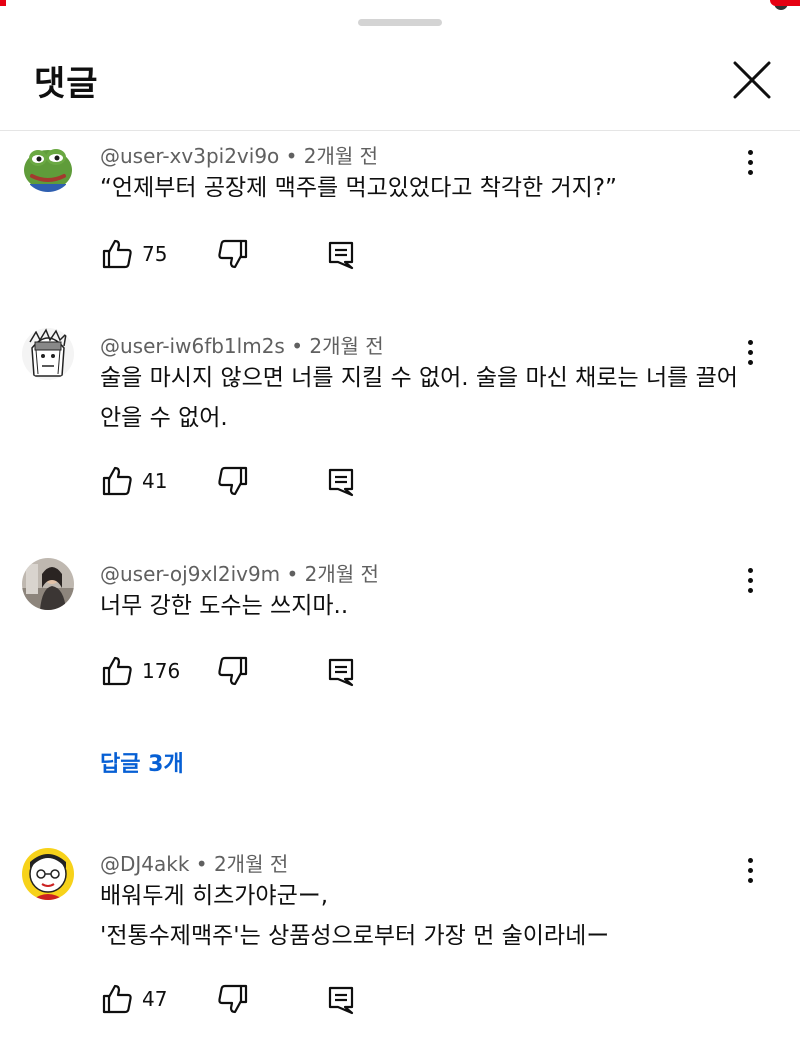 This screenshot has width=800, height=1061. Describe the element at coordinates (66, 84) in the screenshot. I see `page-title: 댓글` at that location.